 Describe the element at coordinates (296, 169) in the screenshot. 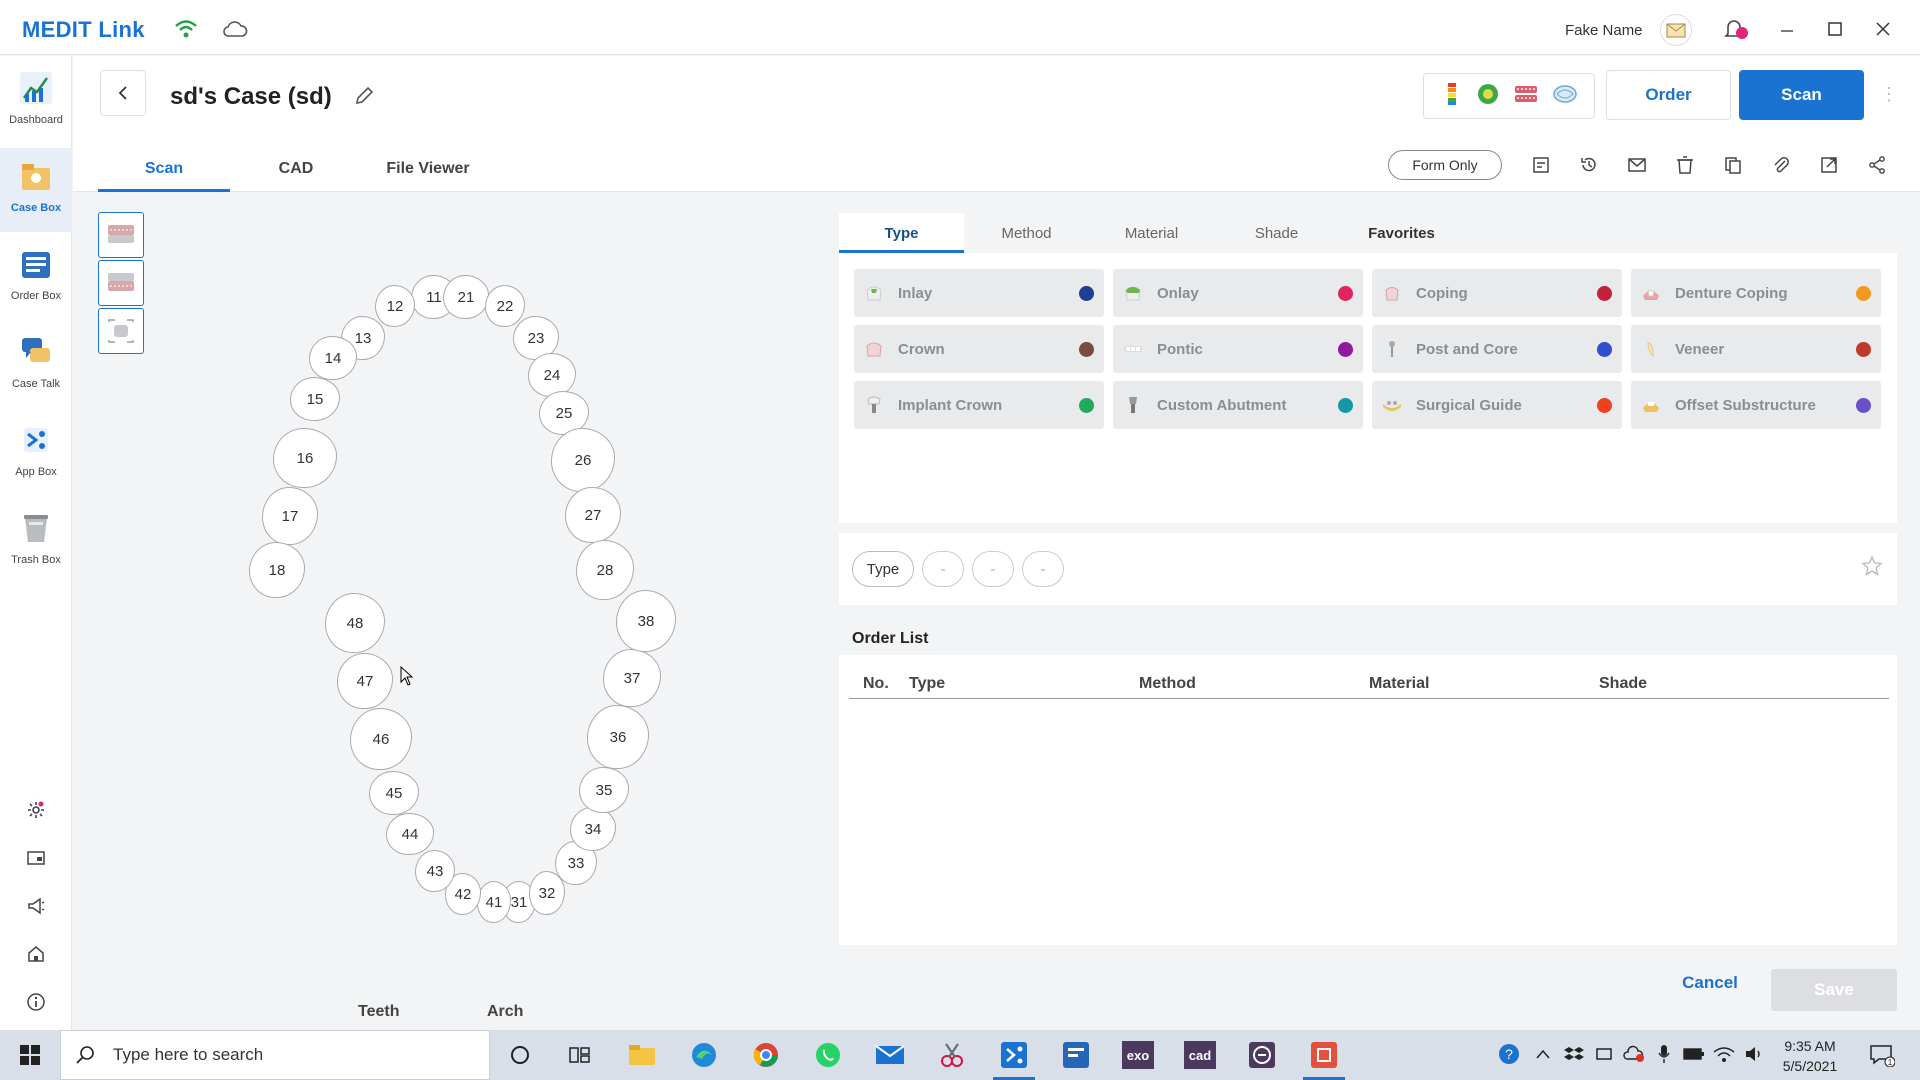

I see `tab-cad: CAD` at that location.